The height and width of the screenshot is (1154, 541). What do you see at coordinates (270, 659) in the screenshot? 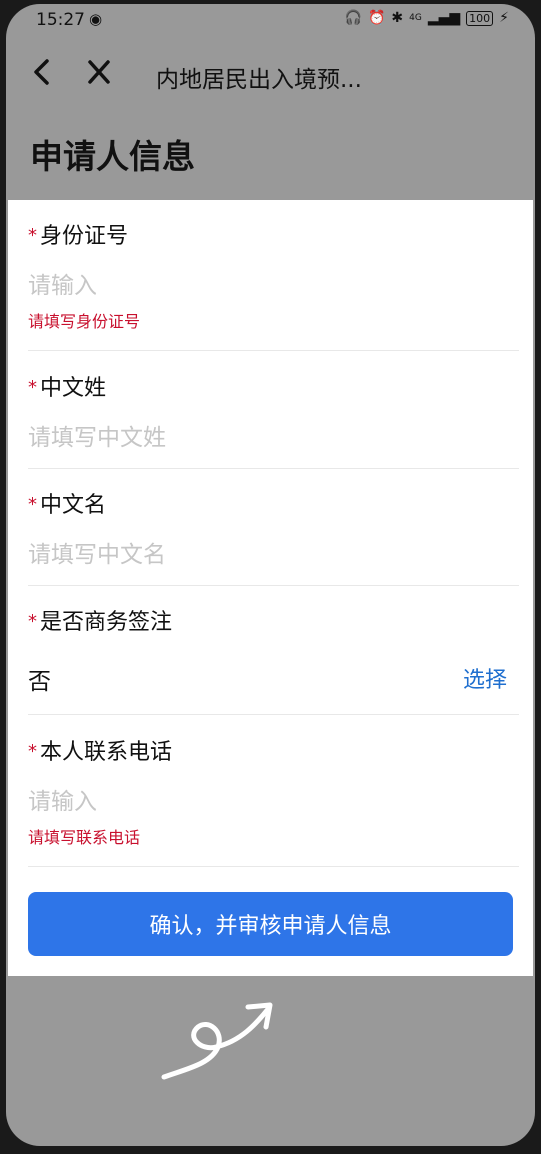
I see `business-endorsement-field: * 是否商务签注 否 选择` at bounding box center [270, 659].